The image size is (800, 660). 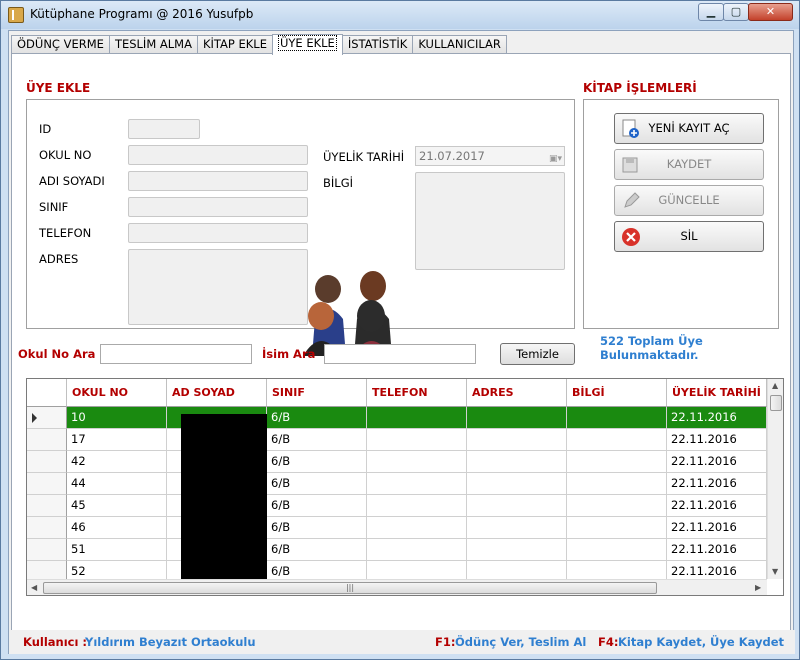 I want to click on close-button: ✕, so click(x=770, y=12).